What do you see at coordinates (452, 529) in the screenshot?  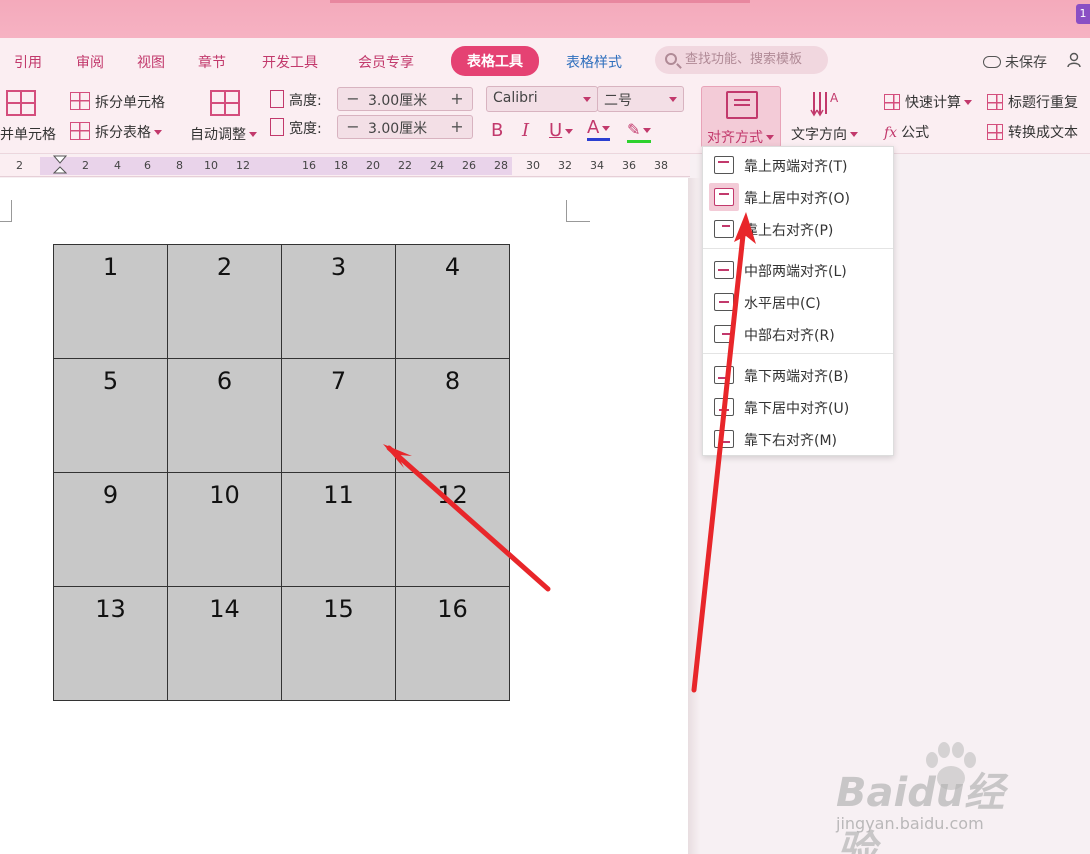 I see `table-cell: 12` at bounding box center [452, 529].